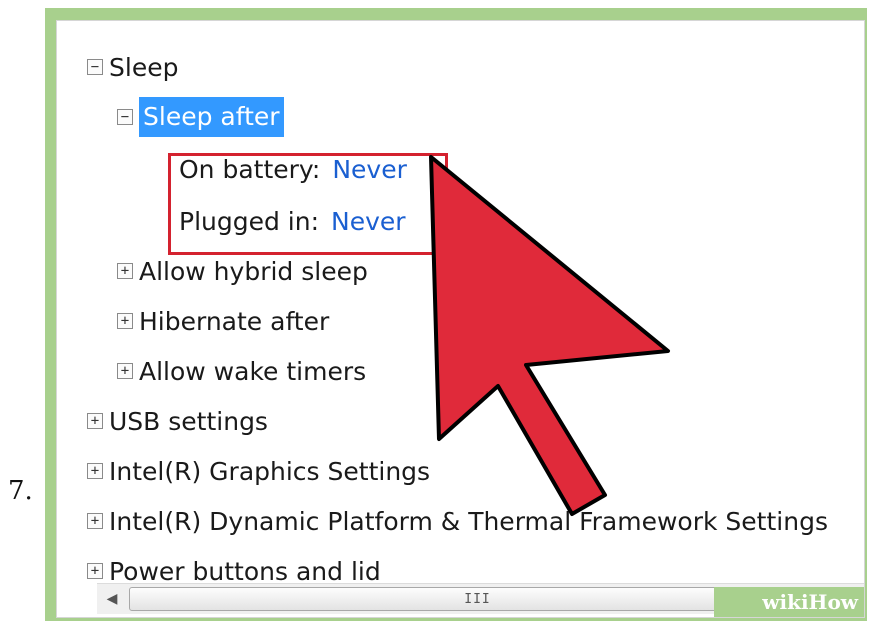 The height and width of the screenshot is (623, 873). Describe the element at coordinates (833, 602) in the screenshot. I see `watermark-how: How` at that location.